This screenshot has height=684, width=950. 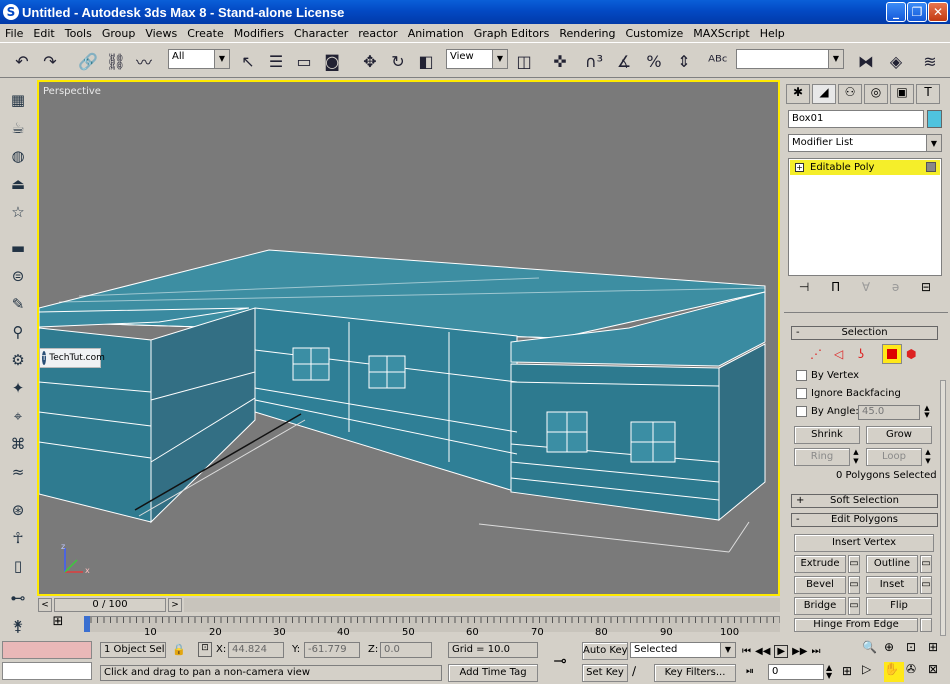 What do you see at coordinates (718, 61) in the screenshot?
I see `edit-named-selection-icon: ᴬᴮᶜ` at bounding box center [718, 61].